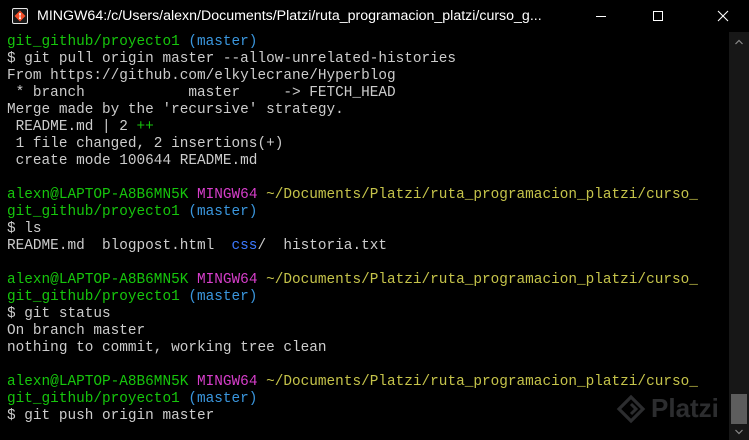 This screenshot has height=440, width=749. Describe the element at coordinates (368, 161) in the screenshot. I see `terminal-line: create mode 100644 README.md` at that location.